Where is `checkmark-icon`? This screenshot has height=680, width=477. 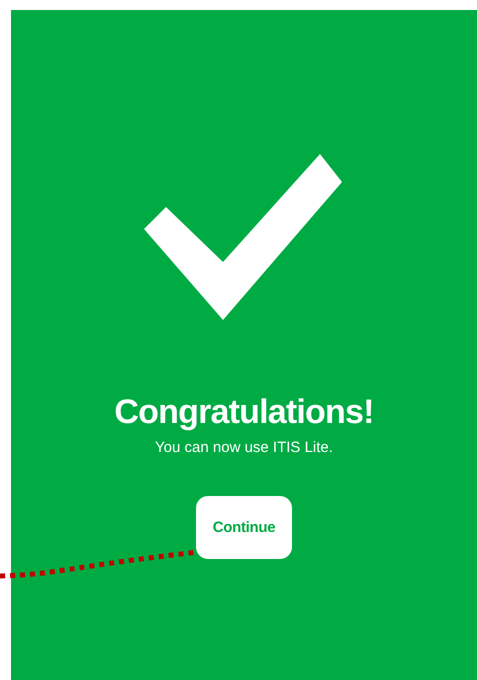
checkmark-icon is located at coordinates (244, 238).